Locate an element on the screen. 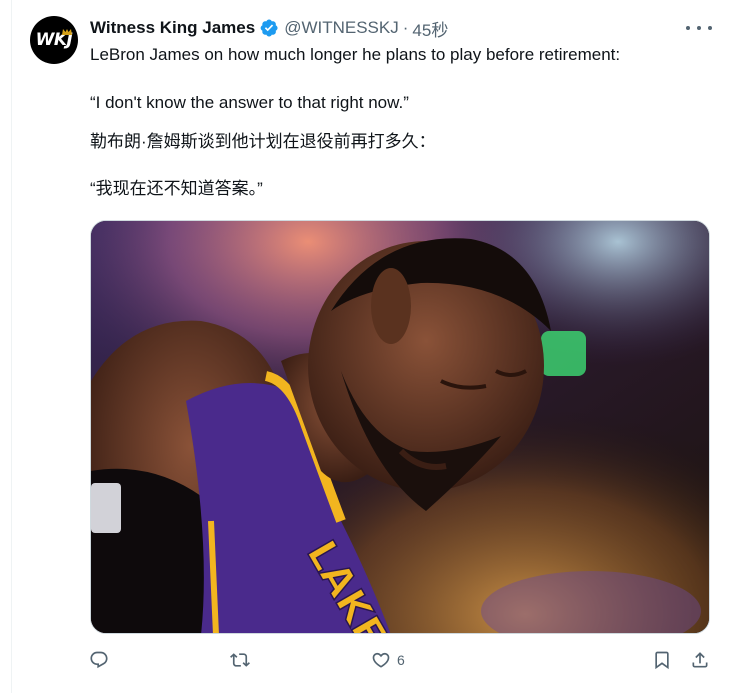 The height and width of the screenshot is (693, 730). tweet-timestamp: 45秒 is located at coordinates (430, 28).